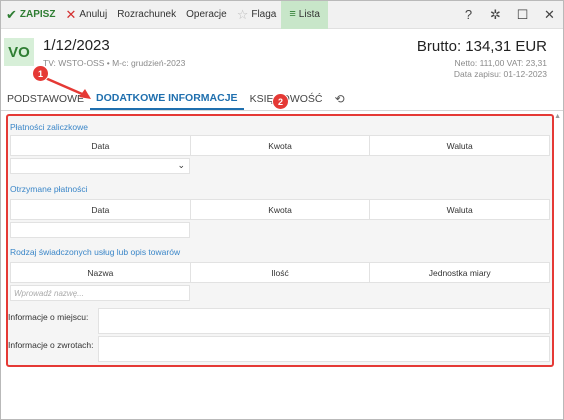 This screenshot has width=564, height=420. What do you see at coordinates (76, 45) in the screenshot?
I see `document-number: 1/12/2023` at bounding box center [76, 45].